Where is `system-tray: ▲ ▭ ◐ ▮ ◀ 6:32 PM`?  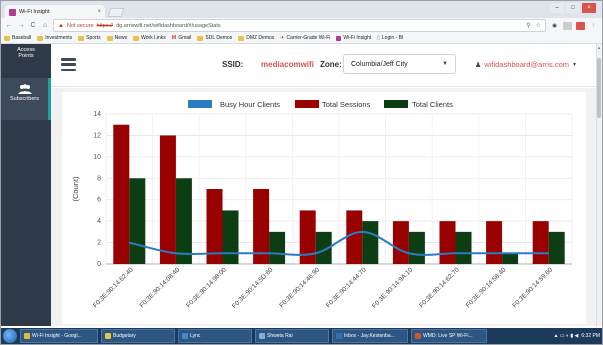
system-tray: ▲ ▭ ◐ ▮ ◀ 6:32 PM is located at coordinates (577, 336).